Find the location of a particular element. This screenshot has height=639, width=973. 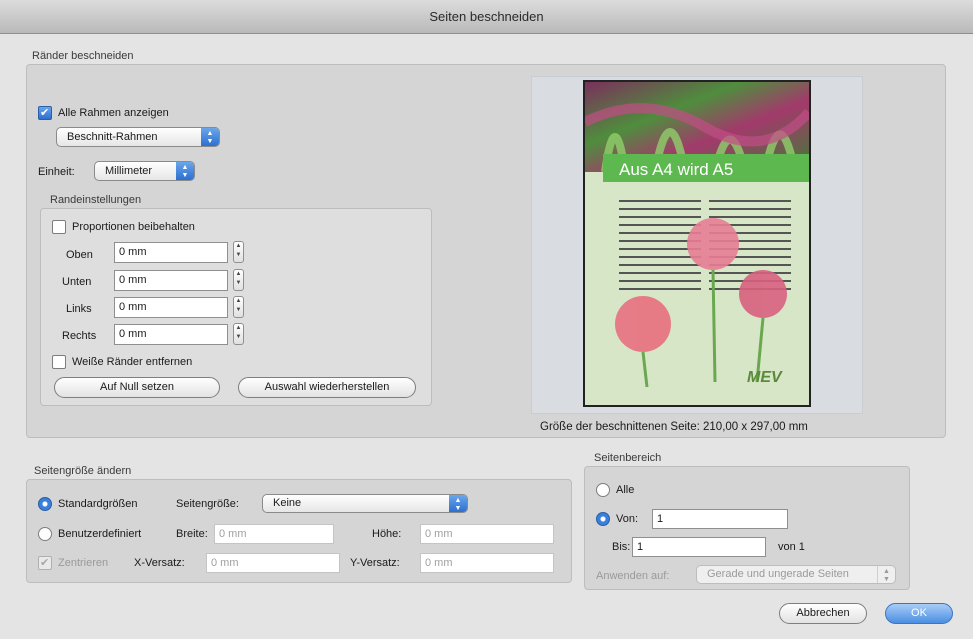

y-offset-label: Y-Versatz: is located at coordinates (375, 563).